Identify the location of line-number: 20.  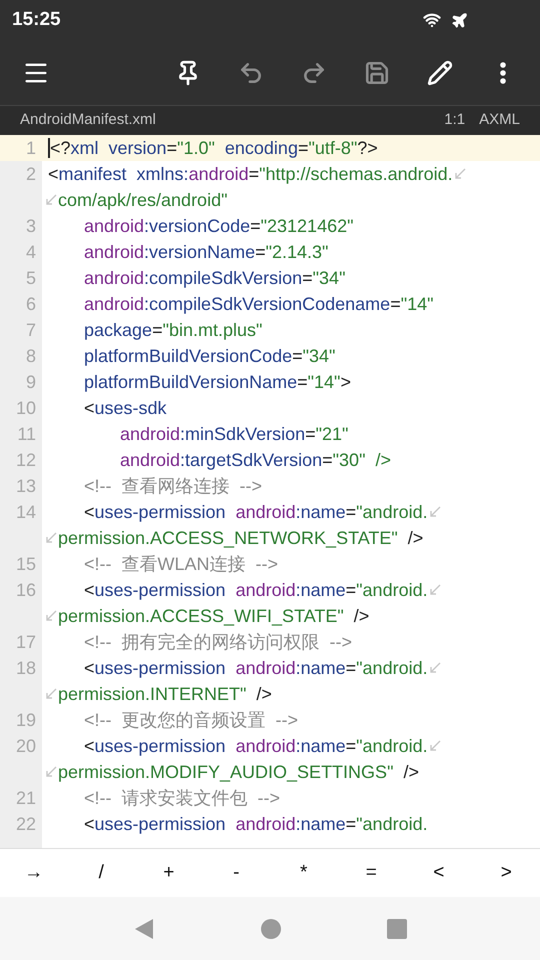
(26, 746).